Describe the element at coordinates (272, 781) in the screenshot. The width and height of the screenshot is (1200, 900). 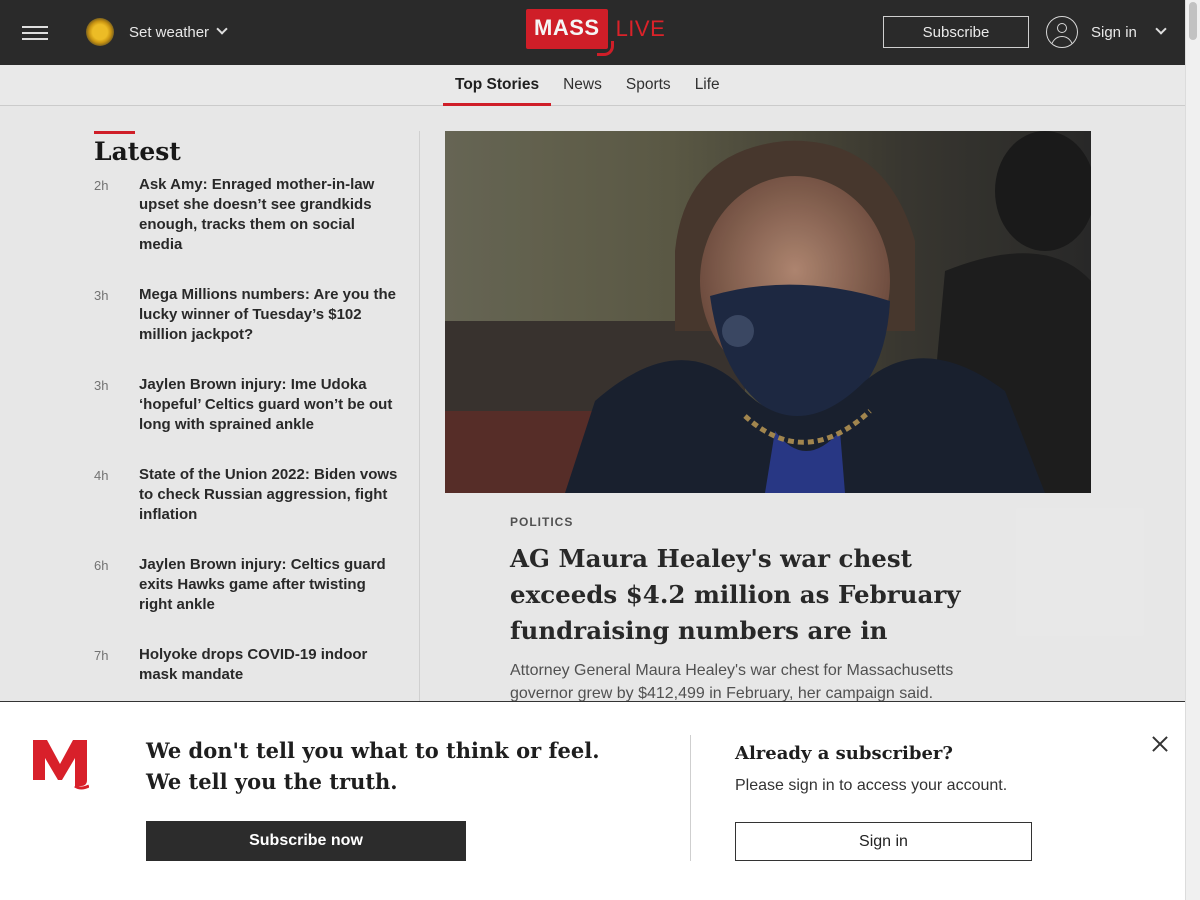
I see `tagline-line-2: We tell you the truth.` at that location.